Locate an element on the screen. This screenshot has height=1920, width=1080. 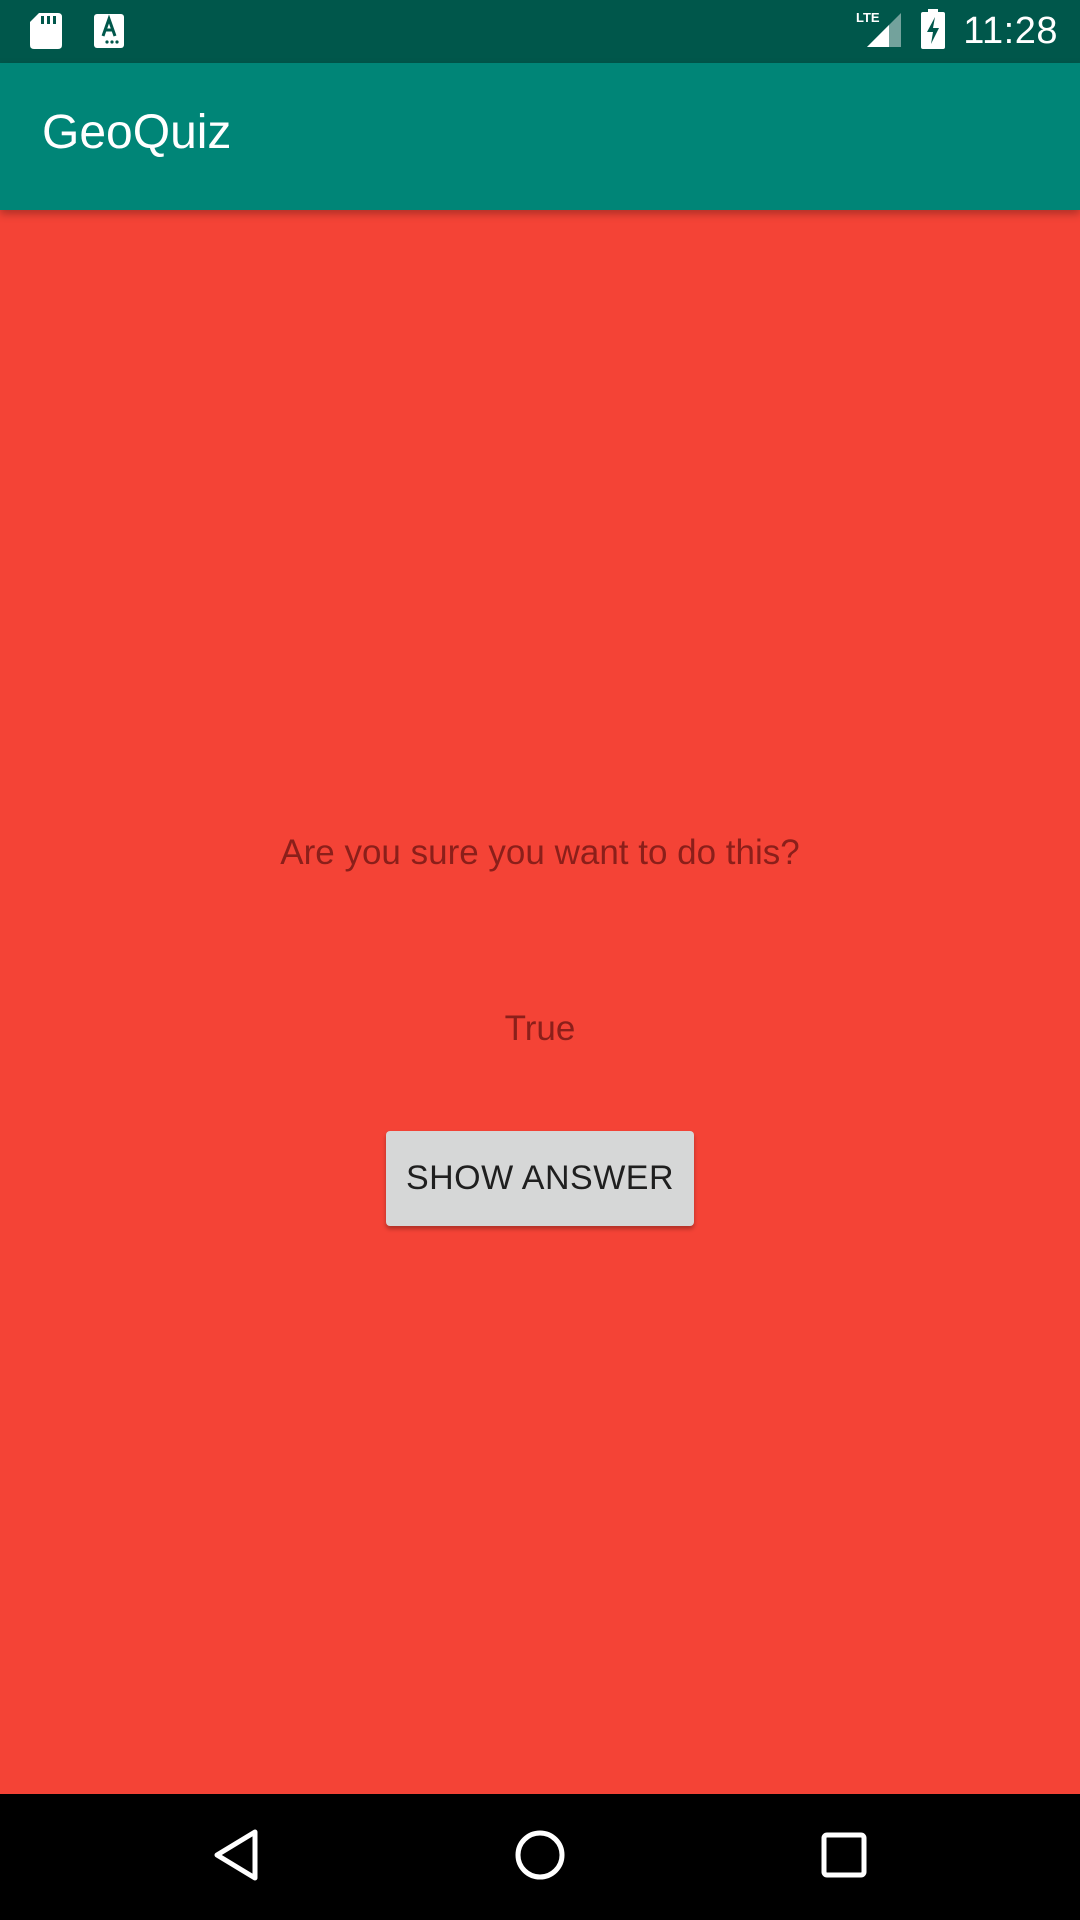
recents-button is located at coordinates (844, 1857).